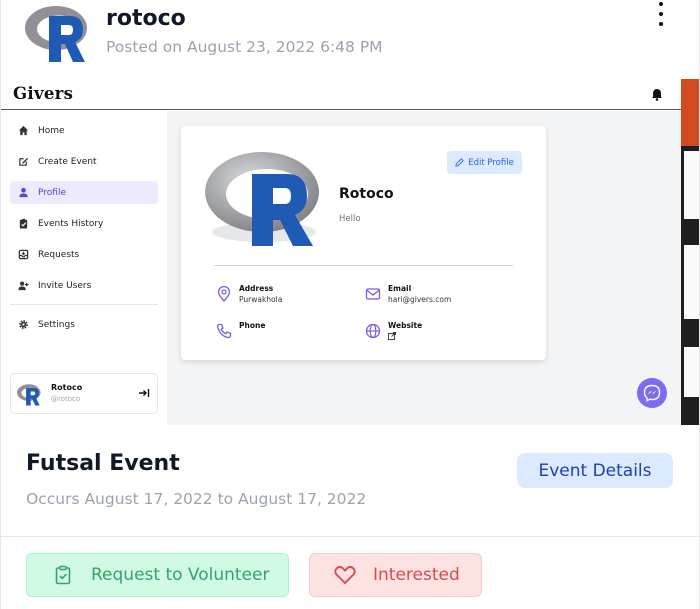 This screenshot has width=700, height=609. I want to click on messenger-icon, so click(652, 393).